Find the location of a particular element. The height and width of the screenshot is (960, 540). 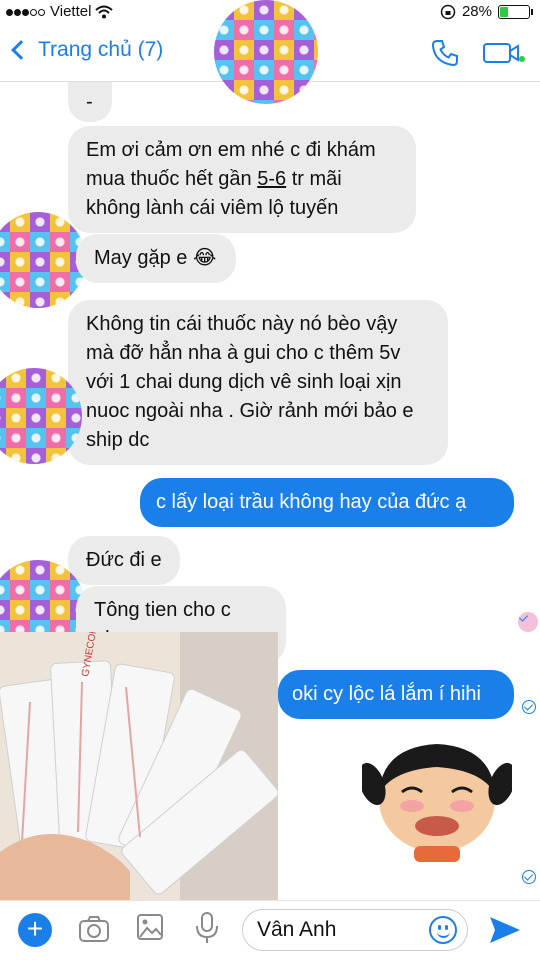

microphone-icon is located at coordinates (207, 928).